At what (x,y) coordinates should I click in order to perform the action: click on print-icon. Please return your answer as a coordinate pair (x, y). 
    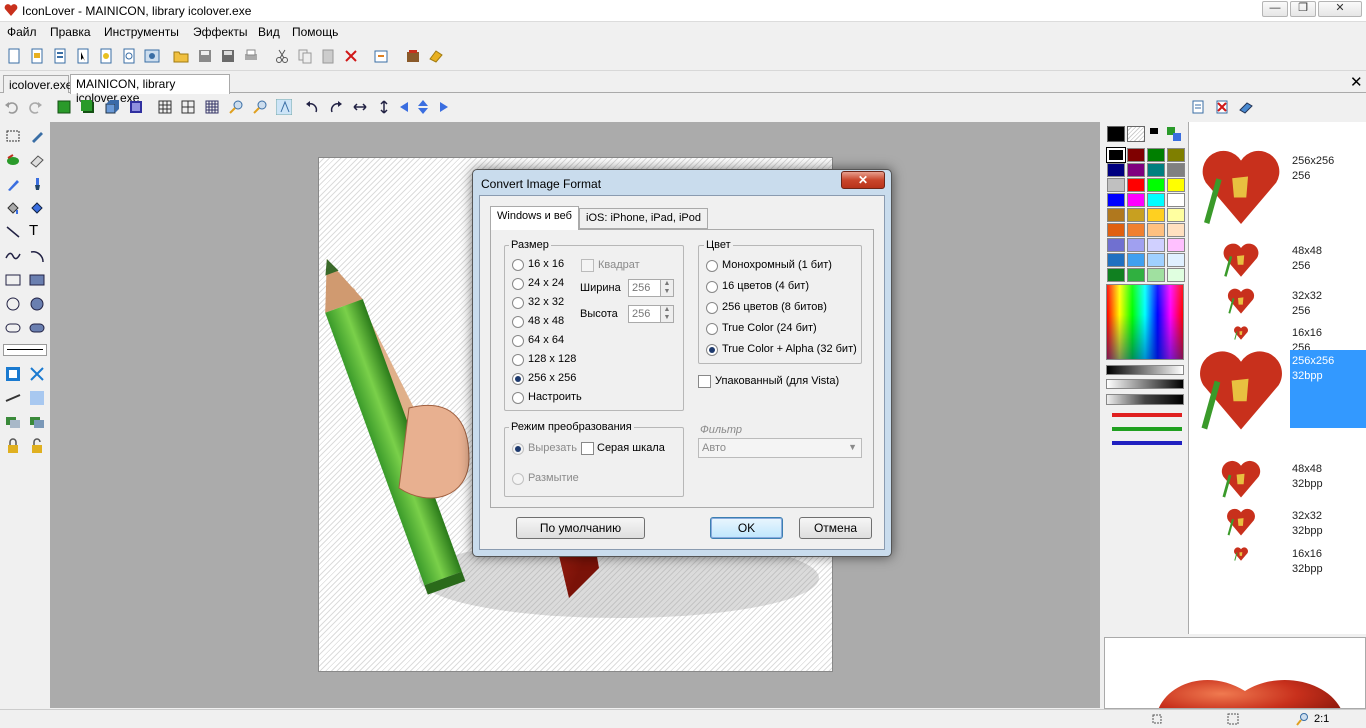
    Looking at the image, I should click on (251, 56).